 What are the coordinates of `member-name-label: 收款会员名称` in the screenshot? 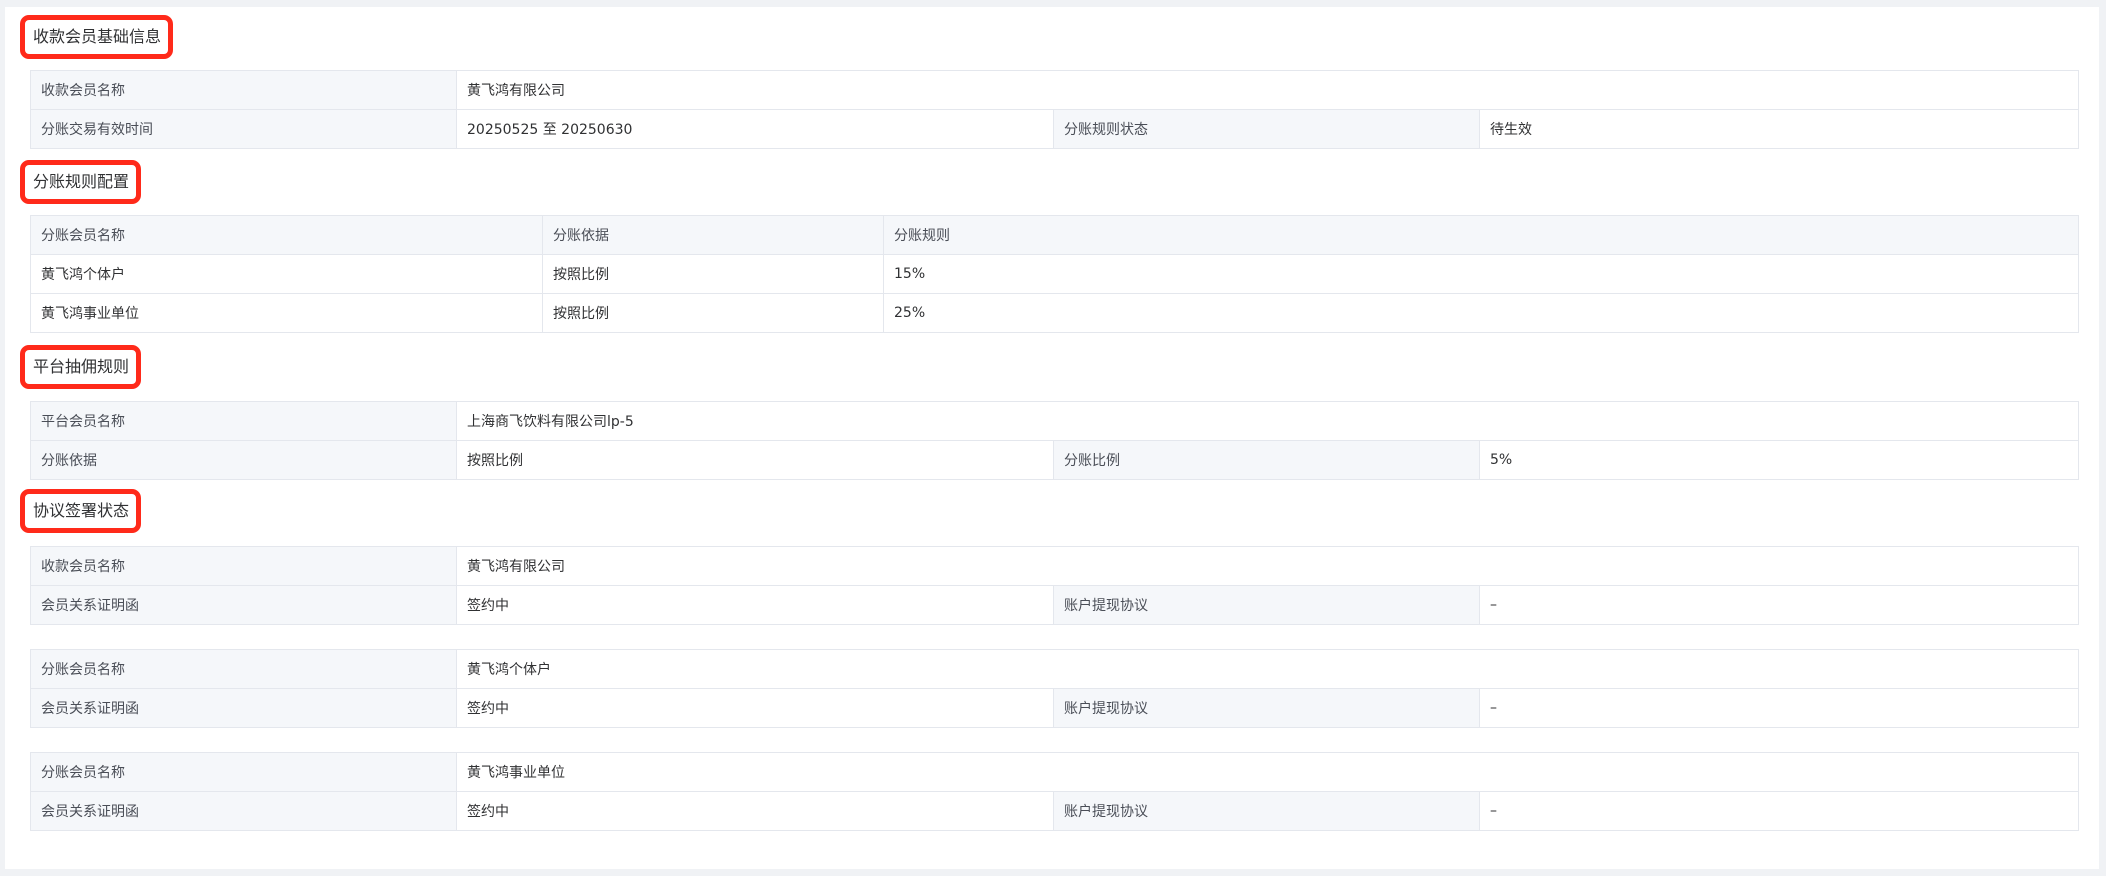 It's located at (243, 90).